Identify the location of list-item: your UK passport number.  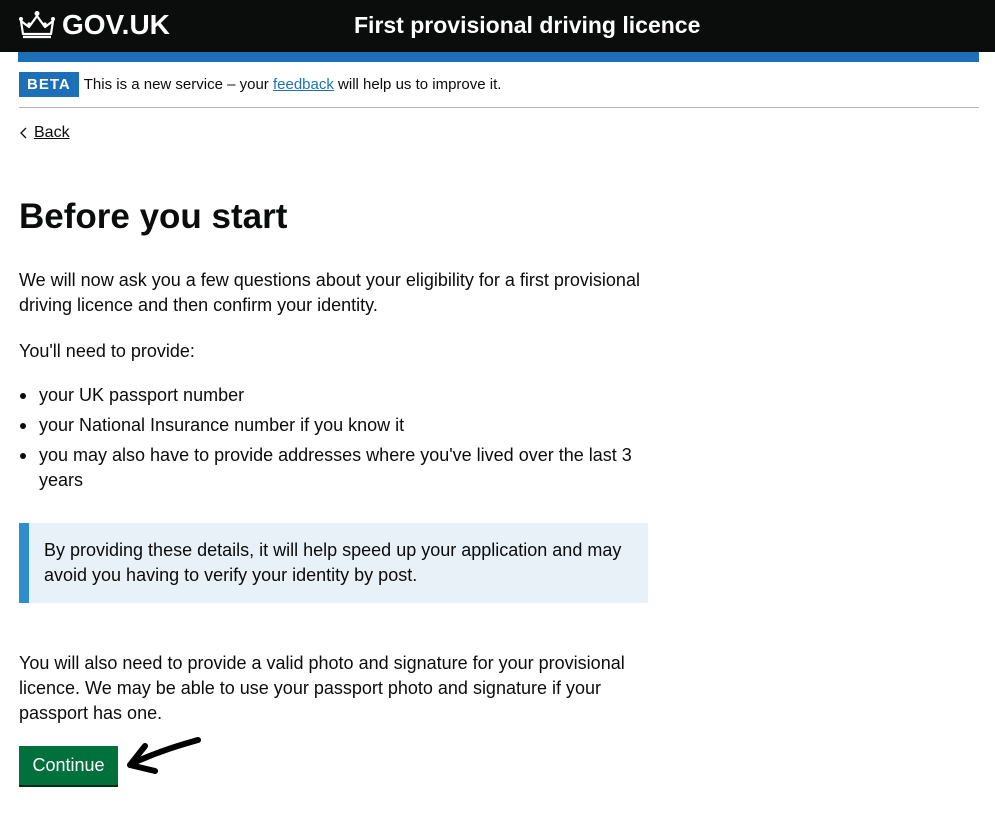
(339, 395).